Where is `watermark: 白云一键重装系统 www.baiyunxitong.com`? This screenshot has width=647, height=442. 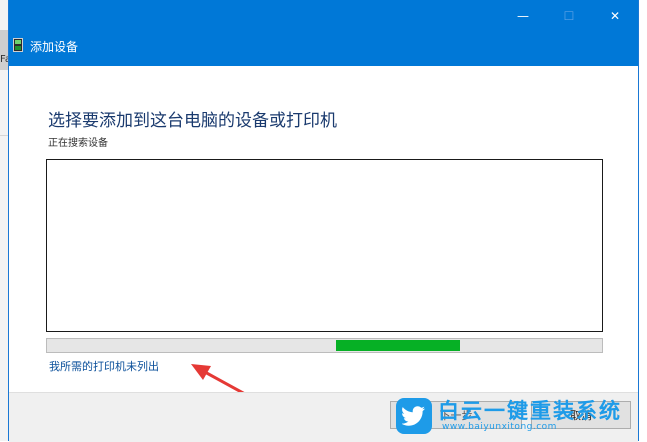
watermark: 白云一键重装系统 www.baiyunxitong.com is located at coordinates (517, 416).